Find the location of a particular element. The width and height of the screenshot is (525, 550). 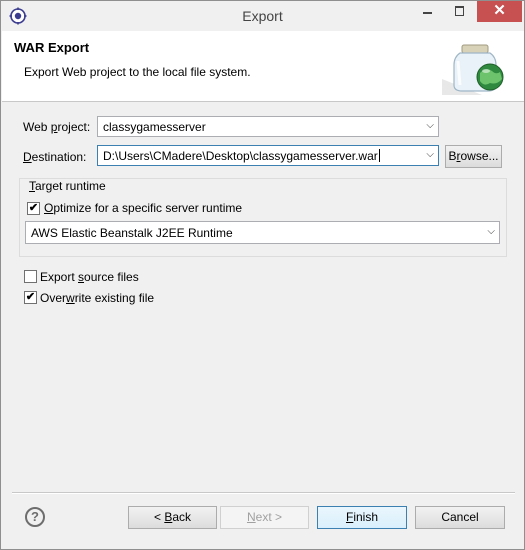

close-icon: ✕ is located at coordinates (499, 10).